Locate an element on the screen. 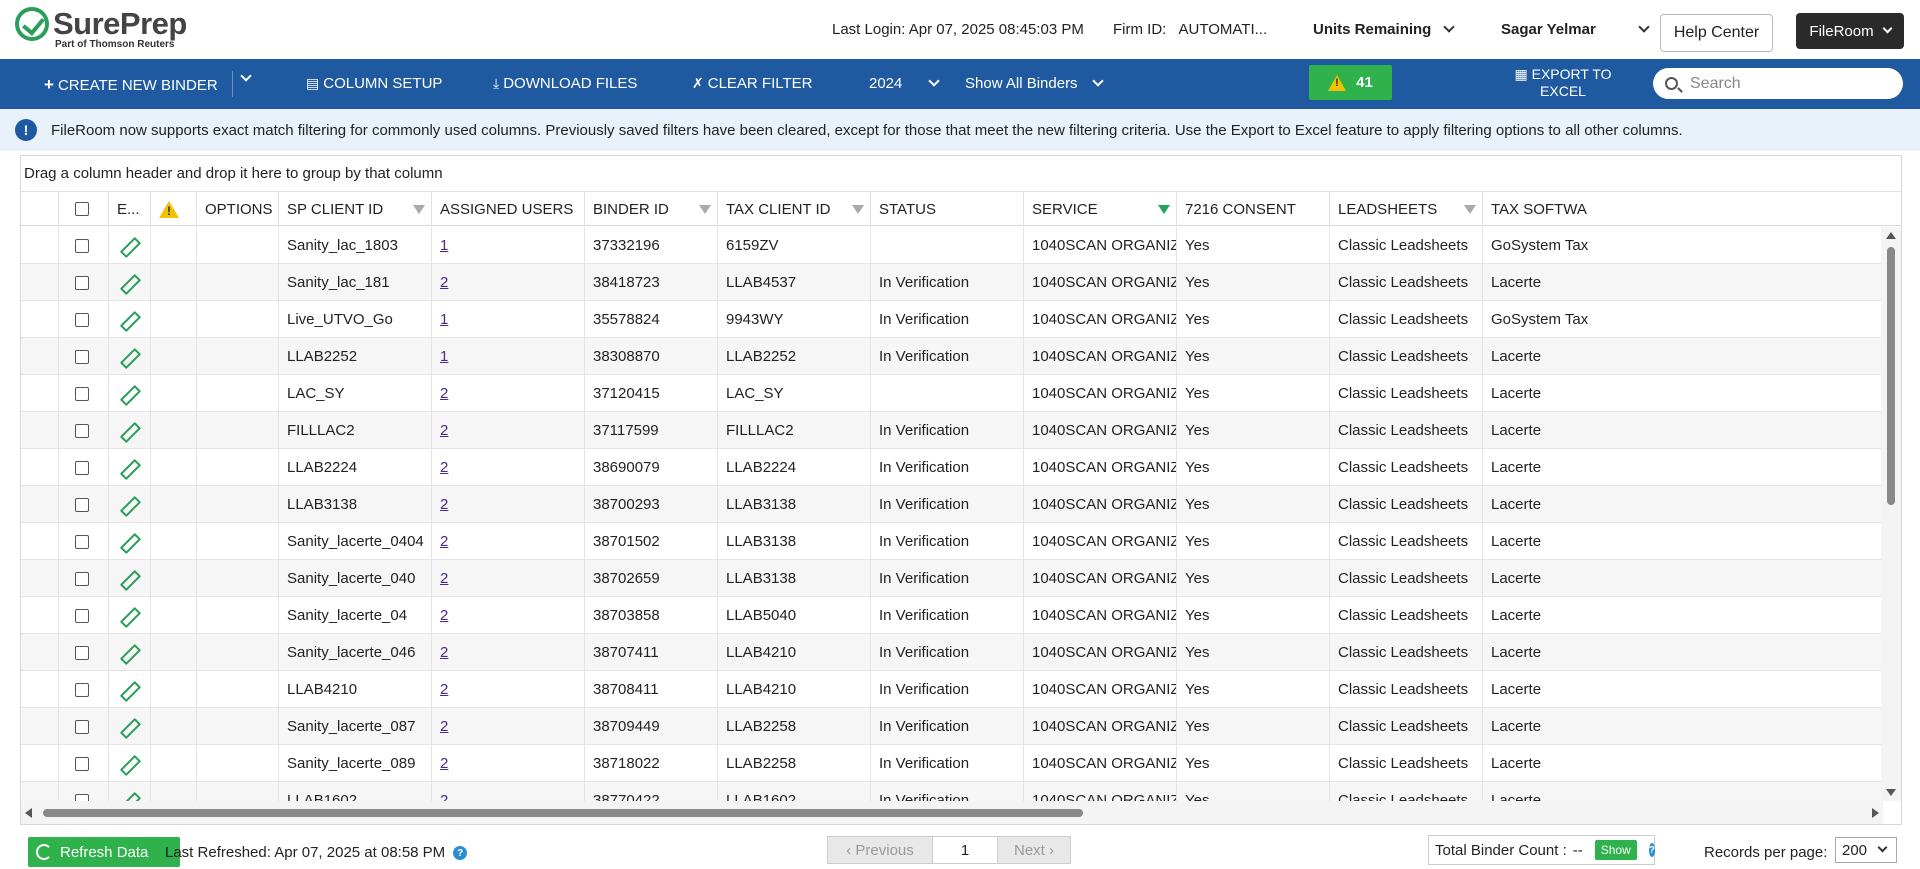 Image resolution: width=1920 pixels, height=869 pixels. select-all-checkbox-cell is located at coordinates (84, 209).